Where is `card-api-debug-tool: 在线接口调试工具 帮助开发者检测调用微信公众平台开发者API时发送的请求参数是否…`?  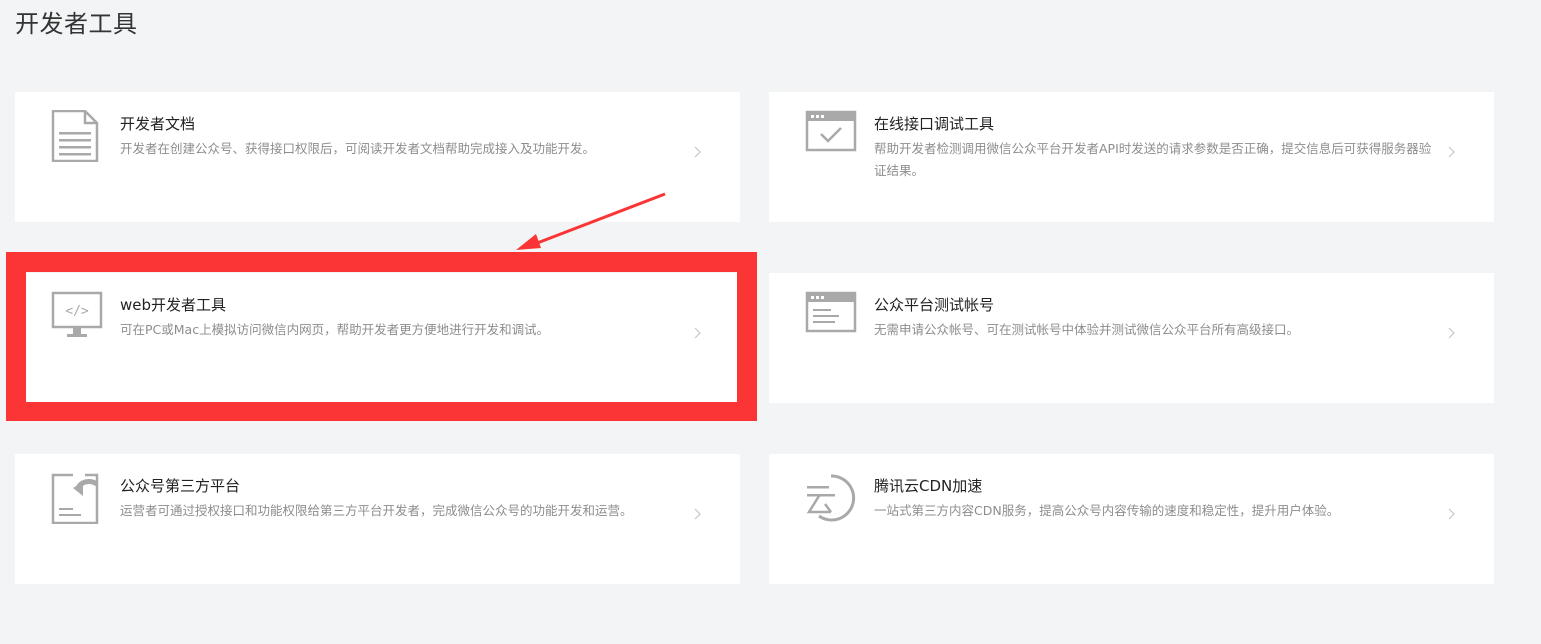
card-api-debug-tool: 在线接口调试工具 帮助开发者检测调用微信公众平台开发者API时发送的请求参数是否… is located at coordinates (1131, 157).